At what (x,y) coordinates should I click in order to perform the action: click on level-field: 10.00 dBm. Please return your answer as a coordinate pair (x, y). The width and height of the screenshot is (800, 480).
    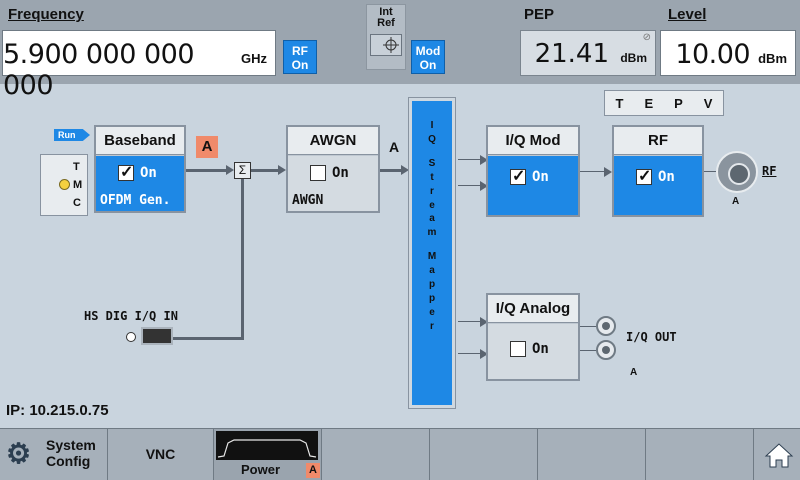
    Looking at the image, I should click on (728, 53).